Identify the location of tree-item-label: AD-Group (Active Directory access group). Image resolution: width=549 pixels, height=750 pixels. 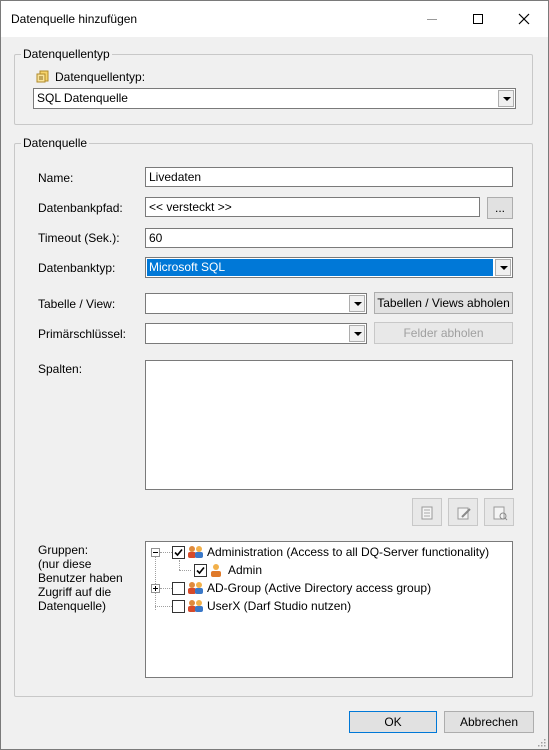
(319, 588).